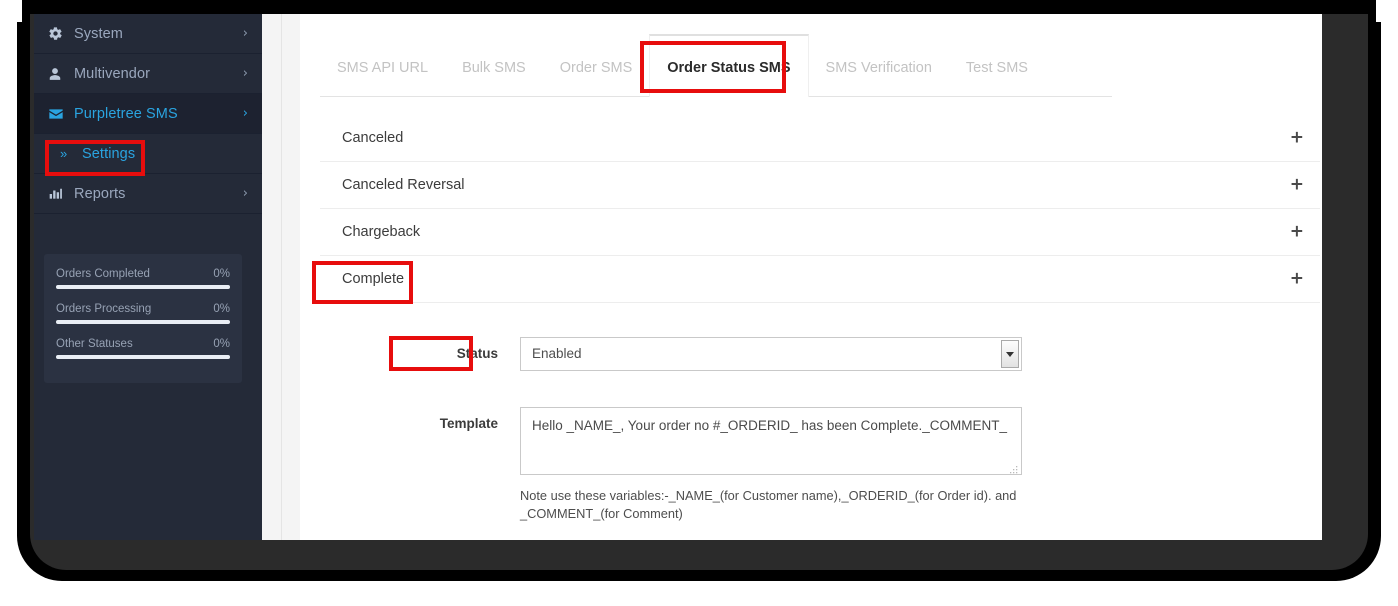 This screenshot has width=1398, height=606. What do you see at coordinates (61, 194) in the screenshot?
I see `chart-icon` at bounding box center [61, 194].